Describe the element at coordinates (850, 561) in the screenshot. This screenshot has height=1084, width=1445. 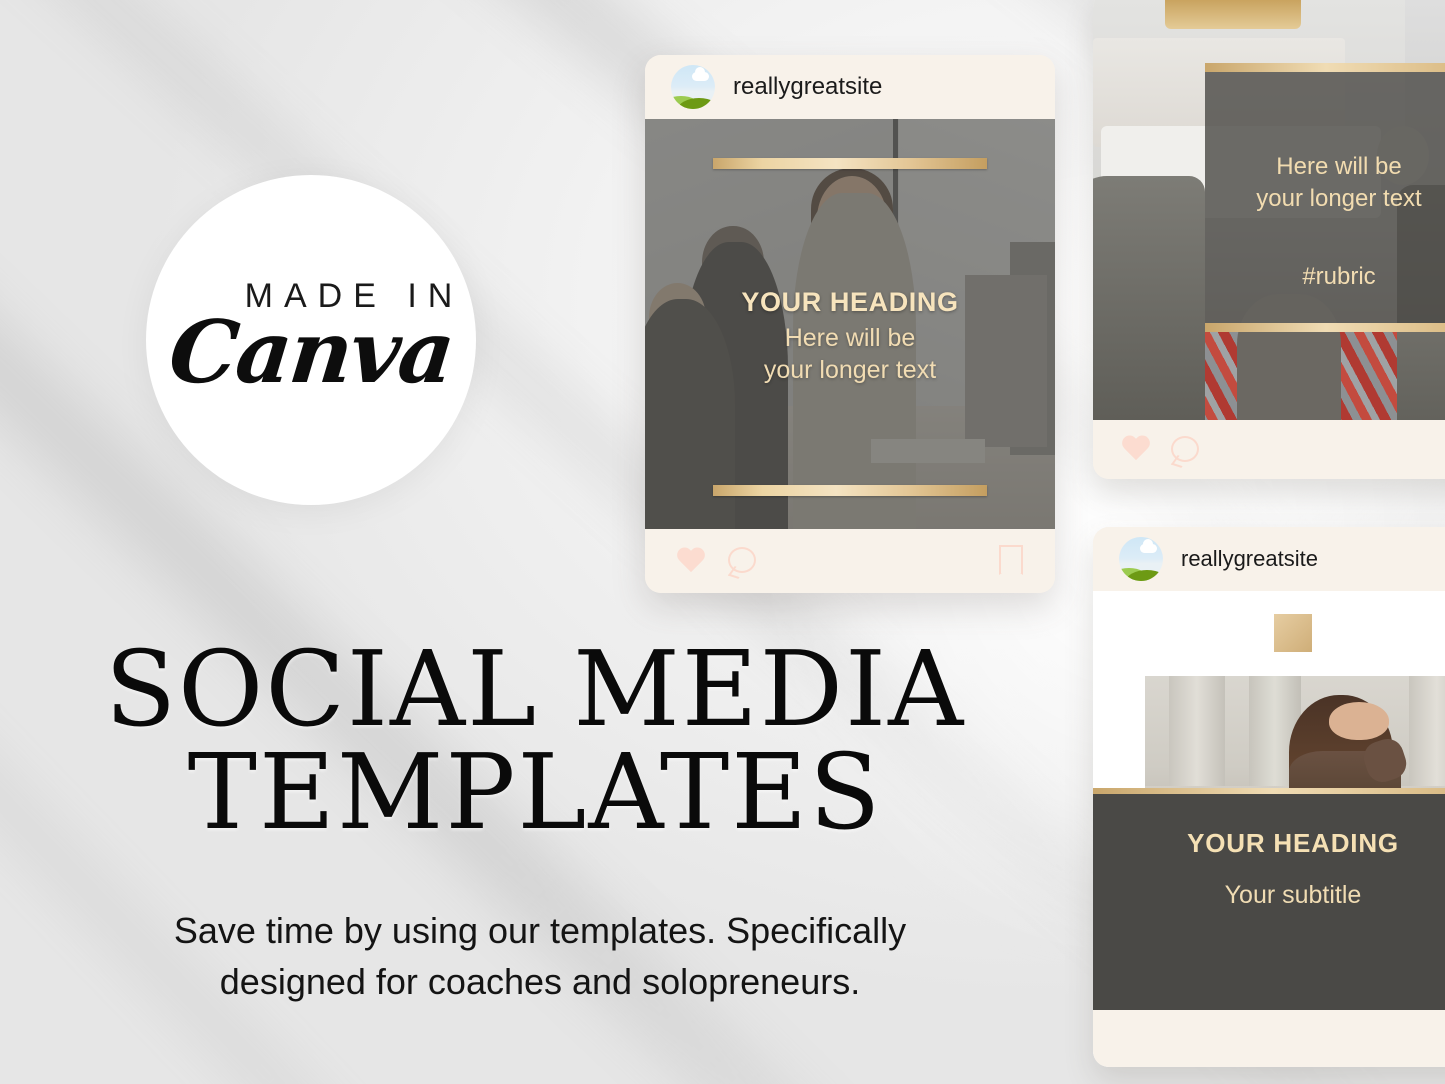
I see `post-action-bar` at that location.